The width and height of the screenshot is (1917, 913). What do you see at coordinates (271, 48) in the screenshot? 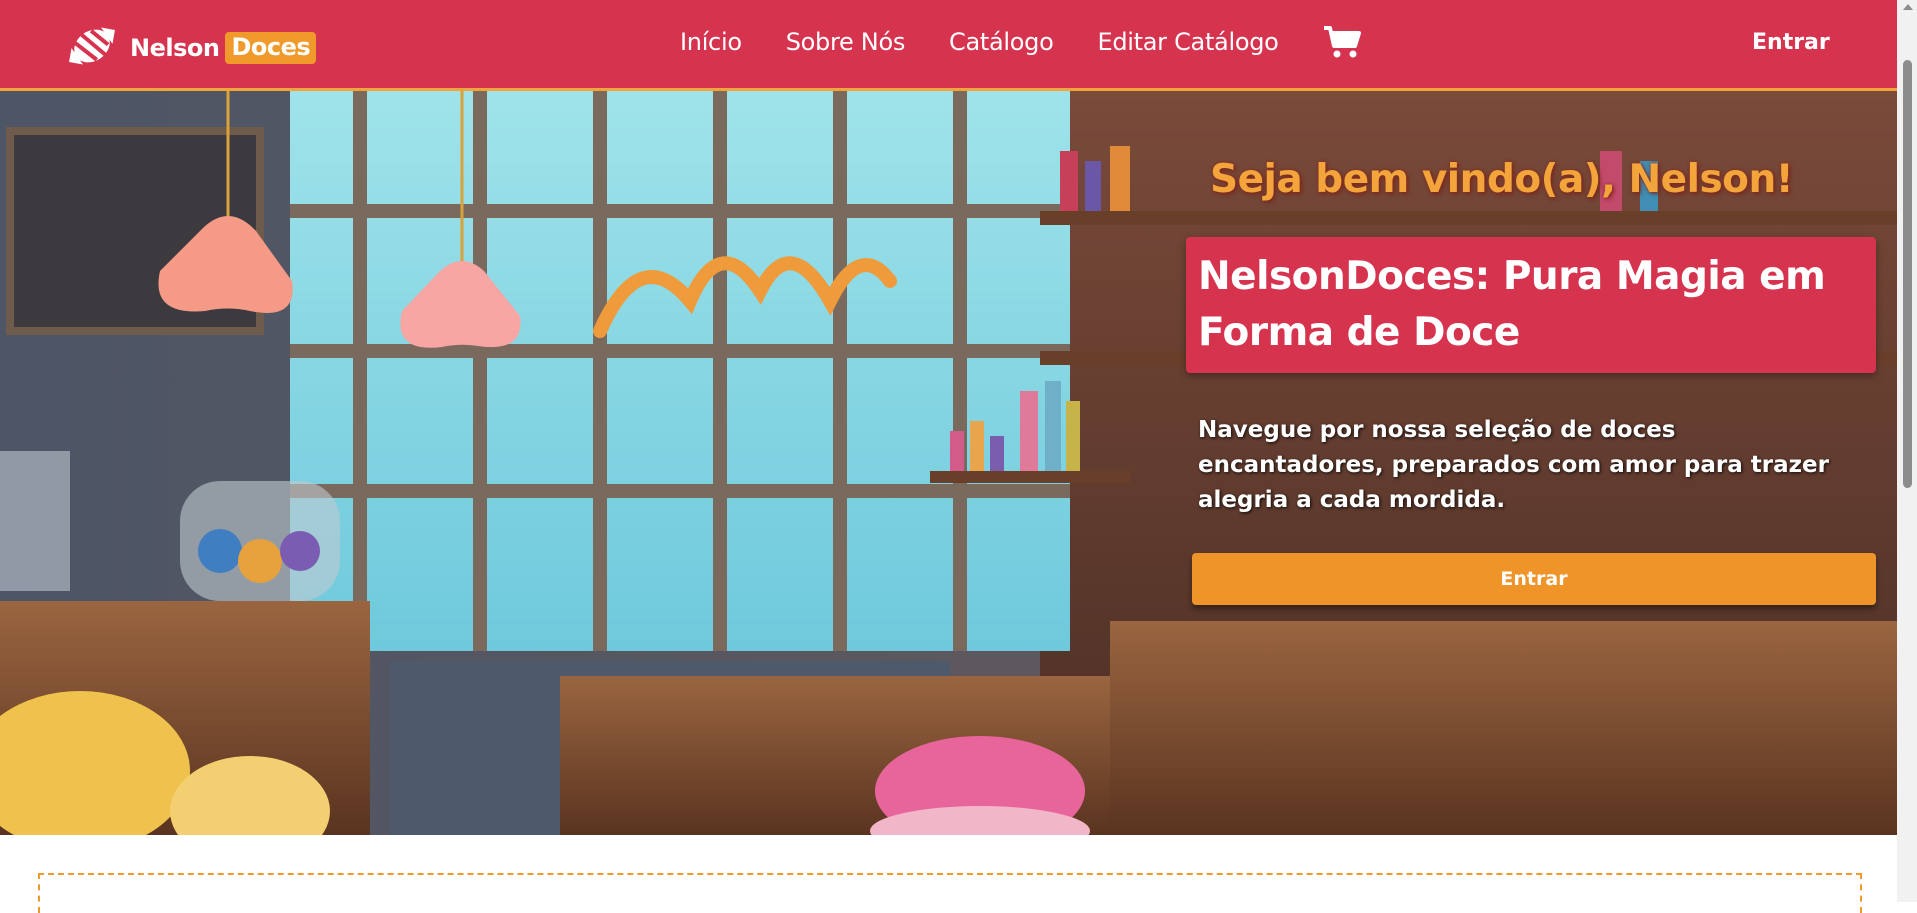
I see `brand-tag: Doces` at bounding box center [271, 48].